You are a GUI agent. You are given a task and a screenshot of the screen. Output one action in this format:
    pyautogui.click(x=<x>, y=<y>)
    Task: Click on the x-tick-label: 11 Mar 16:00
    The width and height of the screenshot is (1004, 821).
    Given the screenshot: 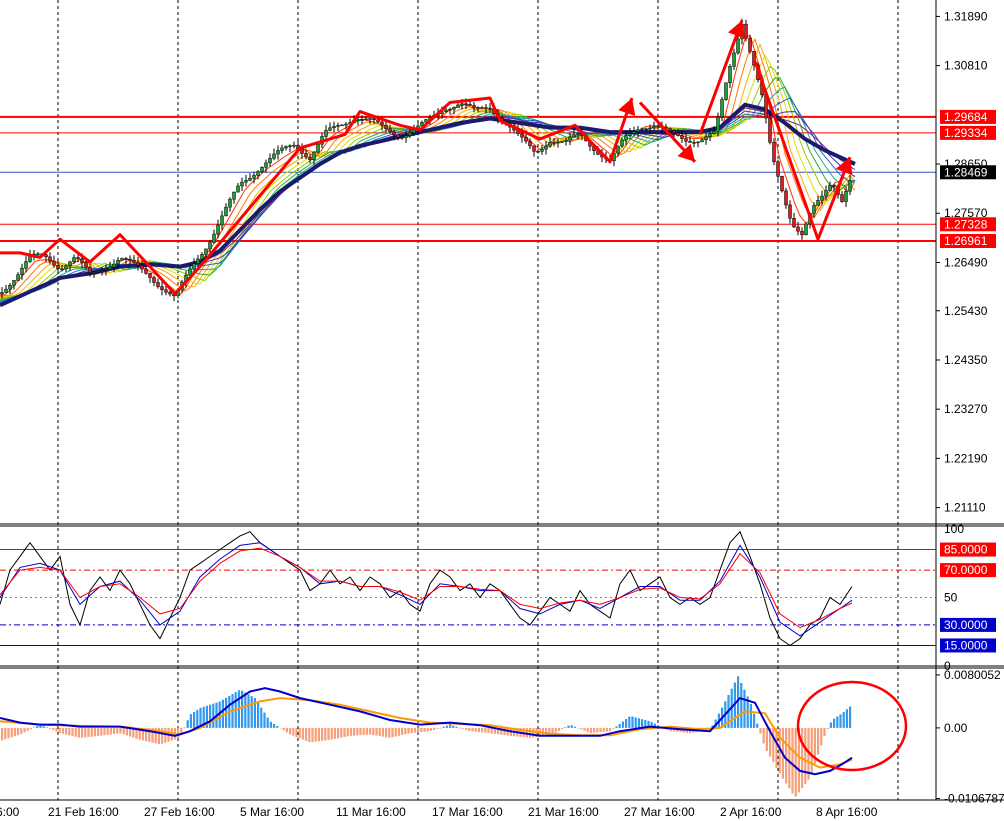 What is the action you would take?
    pyautogui.click(x=371, y=812)
    